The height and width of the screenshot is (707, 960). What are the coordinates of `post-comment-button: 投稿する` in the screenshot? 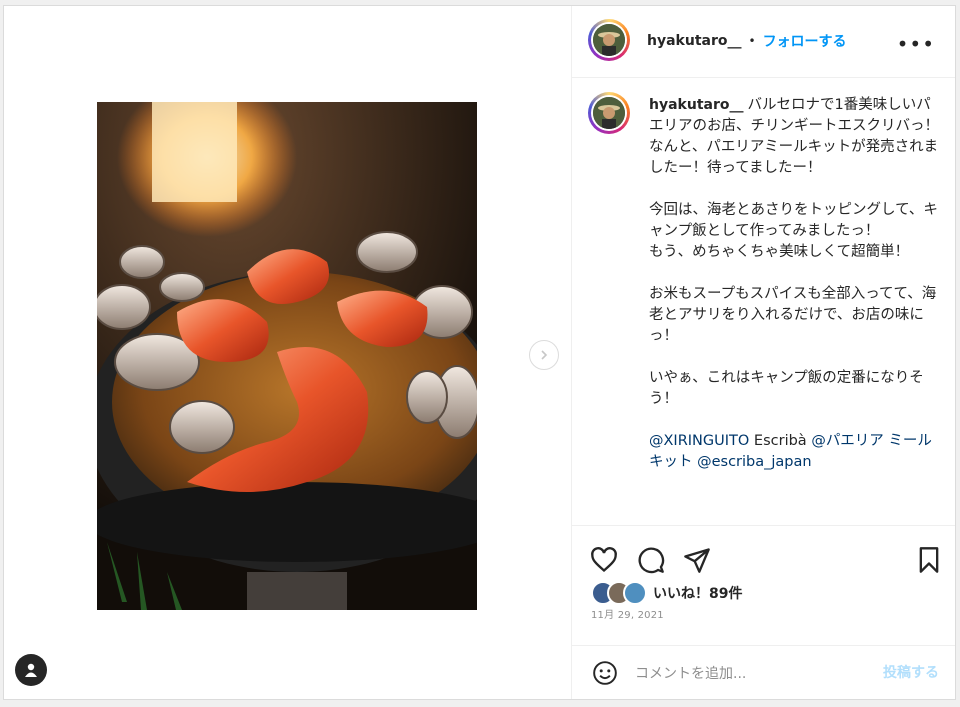 It's located at (911, 672).